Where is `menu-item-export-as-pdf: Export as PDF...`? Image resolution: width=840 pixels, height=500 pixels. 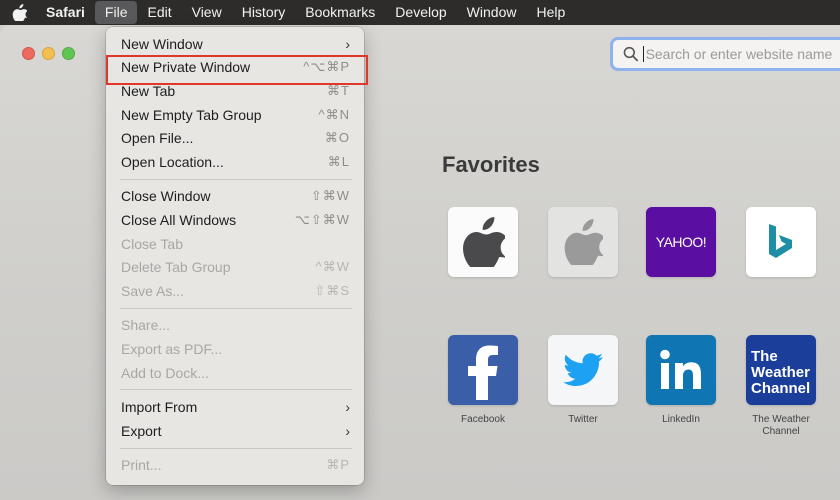 menu-item-export-as-pdf: Export as PDF... is located at coordinates (235, 349).